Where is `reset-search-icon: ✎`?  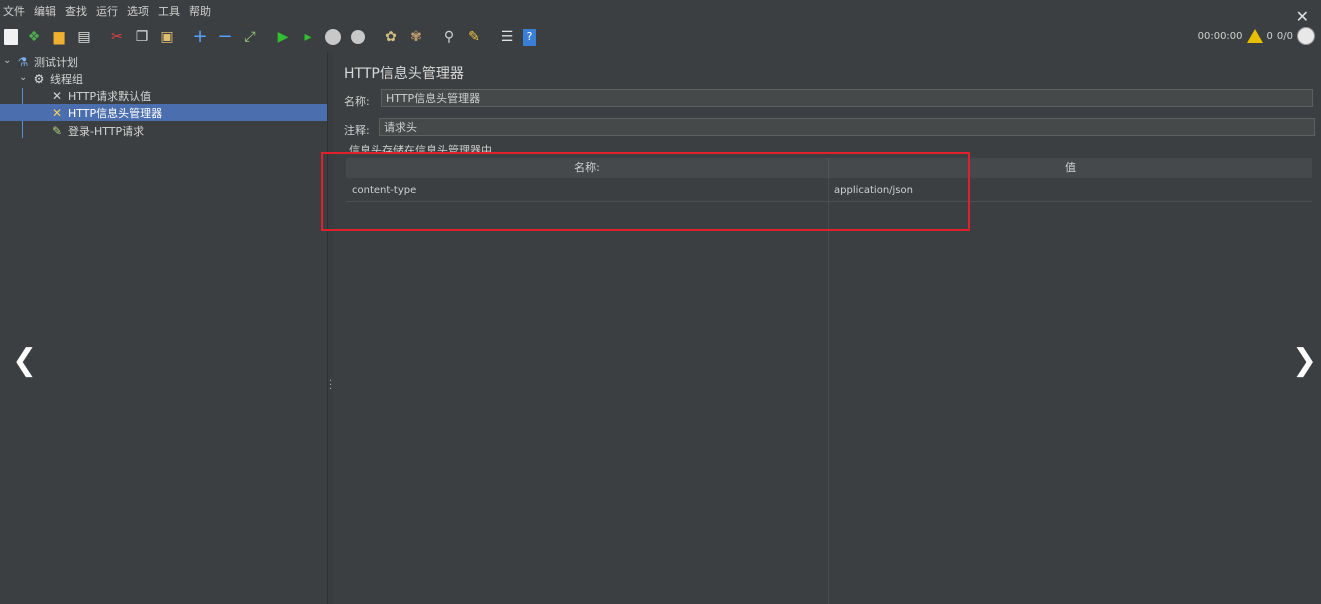
reset-search-icon: ✎ is located at coordinates (474, 37).